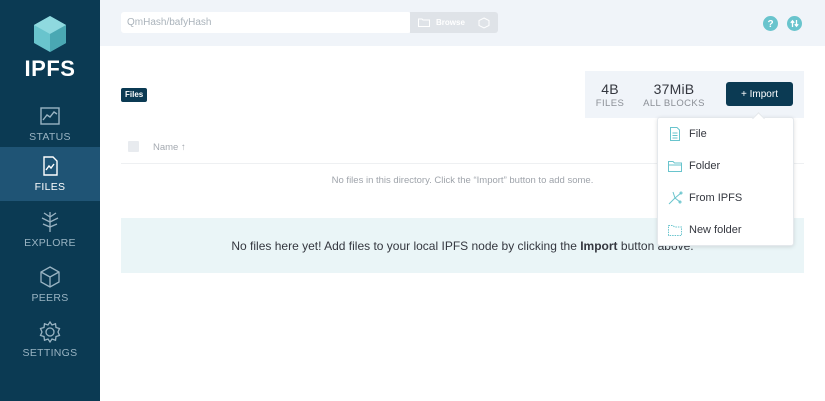 Image resolution: width=825 pixels, height=401 pixels. Describe the element at coordinates (50, 187) in the screenshot. I see `nav-label-files: FILES` at that location.